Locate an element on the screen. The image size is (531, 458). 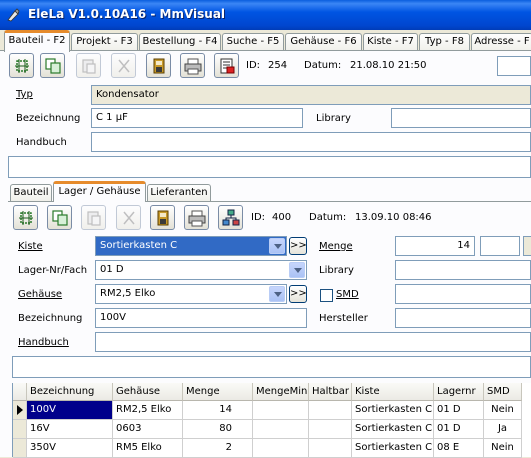
export-part-button is located at coordinates (226, 65).